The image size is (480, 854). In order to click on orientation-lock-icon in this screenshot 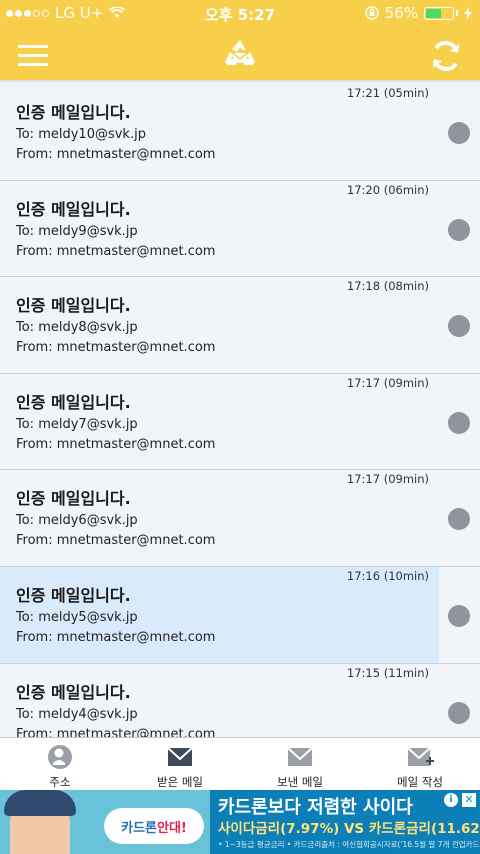, I will do `click(371, 13)`.